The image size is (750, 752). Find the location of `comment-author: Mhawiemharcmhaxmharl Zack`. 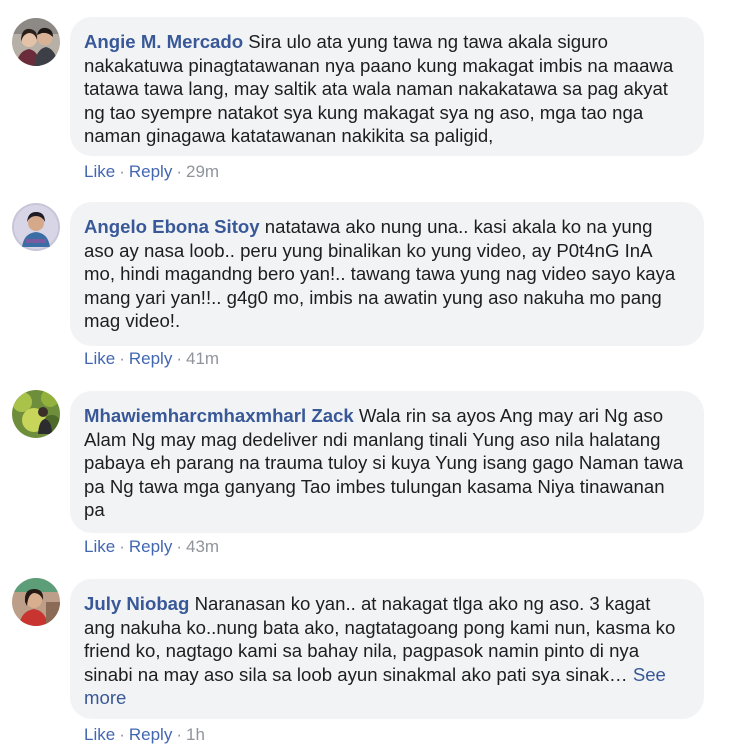

comment-author: Mhawiemharcmhaxmharl Zack is located at coordinates (219, 415).